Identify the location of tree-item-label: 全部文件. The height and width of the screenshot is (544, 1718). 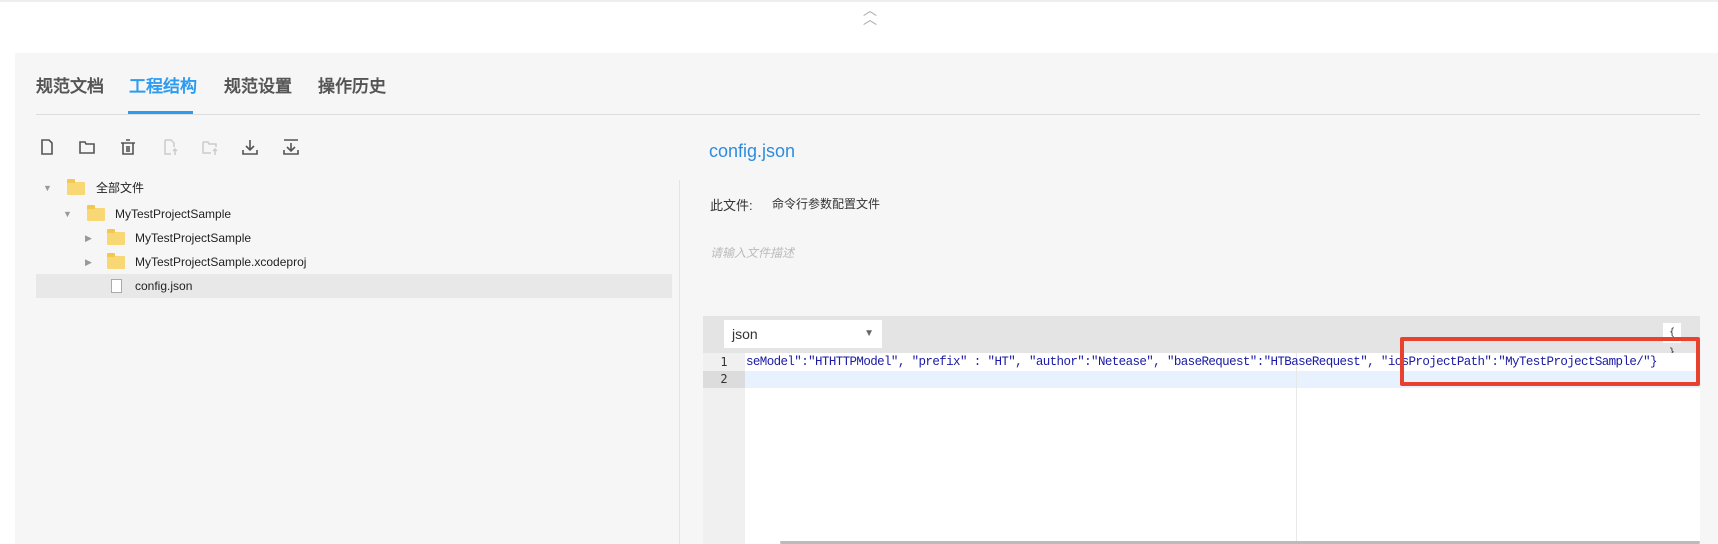
(120, 188).